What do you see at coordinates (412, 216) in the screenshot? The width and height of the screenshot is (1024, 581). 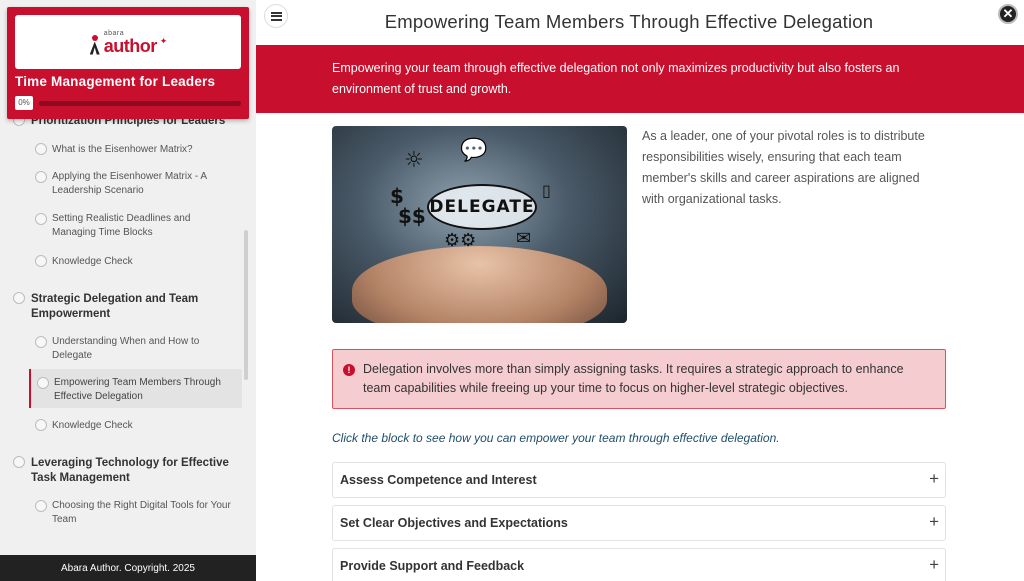 I see `dollar-icon: $$` at bounding box center [412, 216].